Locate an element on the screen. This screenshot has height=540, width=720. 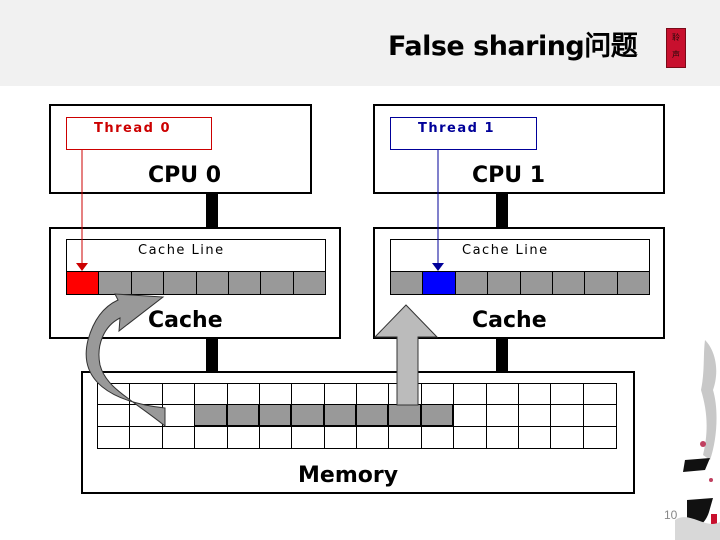
thread-1-arrowhead-icon is located at coordinates (438, 267).